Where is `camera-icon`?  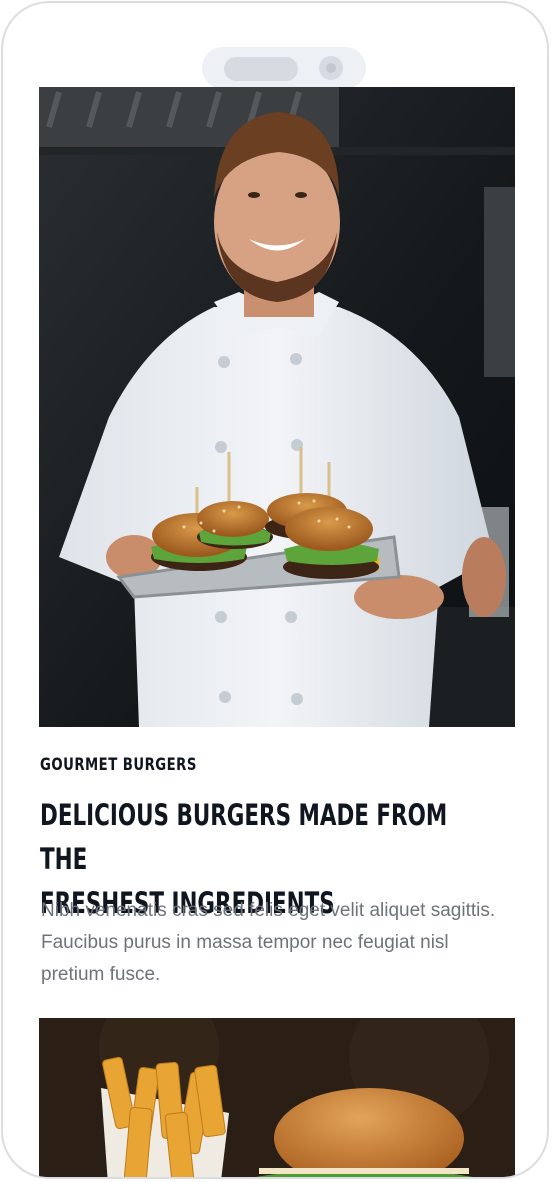
camera-icon is located at coordinates (331, 68).